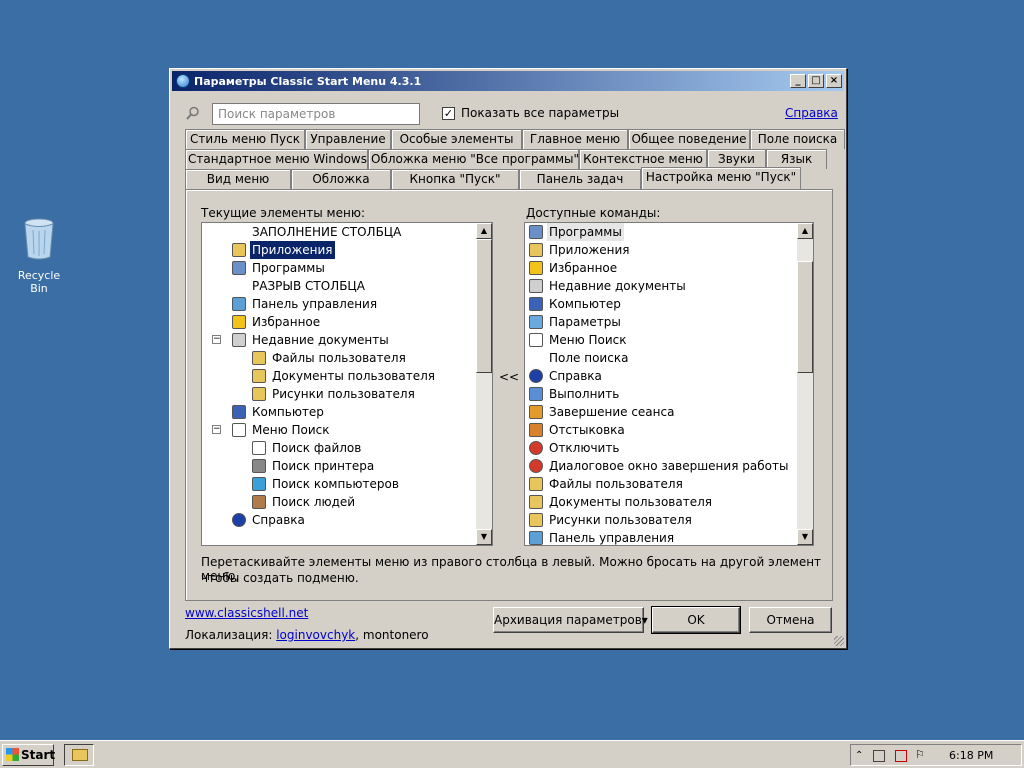 Image resolution: width=1024 pixels, height=768 pixels. I want to click on start-label: Start, so click(38, 755).